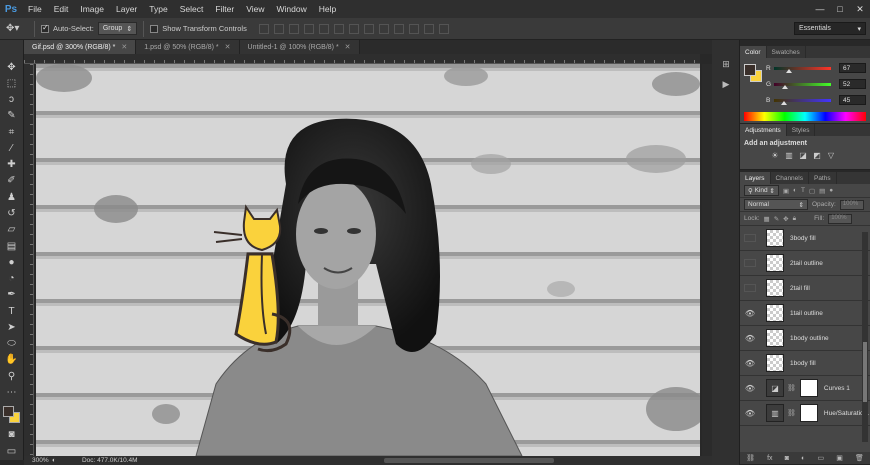 Image resolution: width=870 pixels, height=465 pixels. What do you see at coordinates (353, 28) in the screenshot?
I see `distribute-top-icon` at bounding box center [353, 28].